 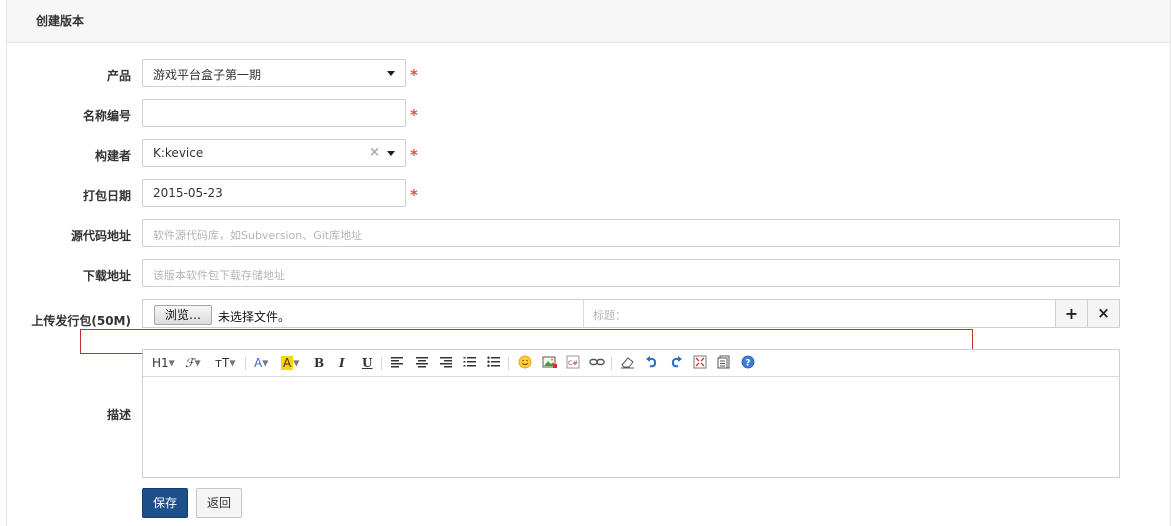 I want to click on source-label: 源代码地址, so click(x=100, y=236).